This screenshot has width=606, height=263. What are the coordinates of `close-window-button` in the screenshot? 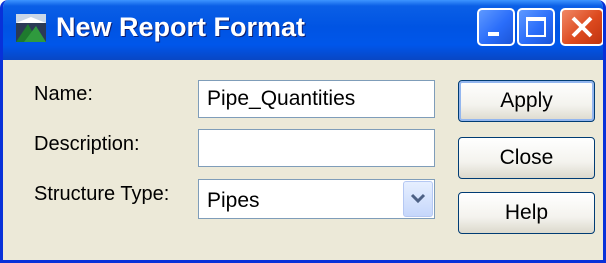 It's located at (581, 27).